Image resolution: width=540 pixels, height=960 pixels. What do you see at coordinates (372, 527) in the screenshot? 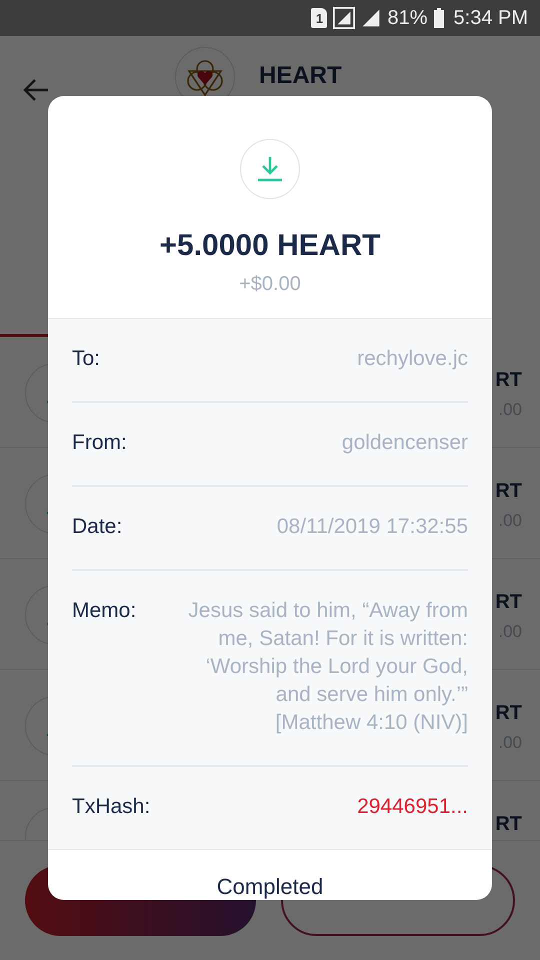
I see `detail-value: 08/11/2019 17:32:55` at bounding box center [372, 527].